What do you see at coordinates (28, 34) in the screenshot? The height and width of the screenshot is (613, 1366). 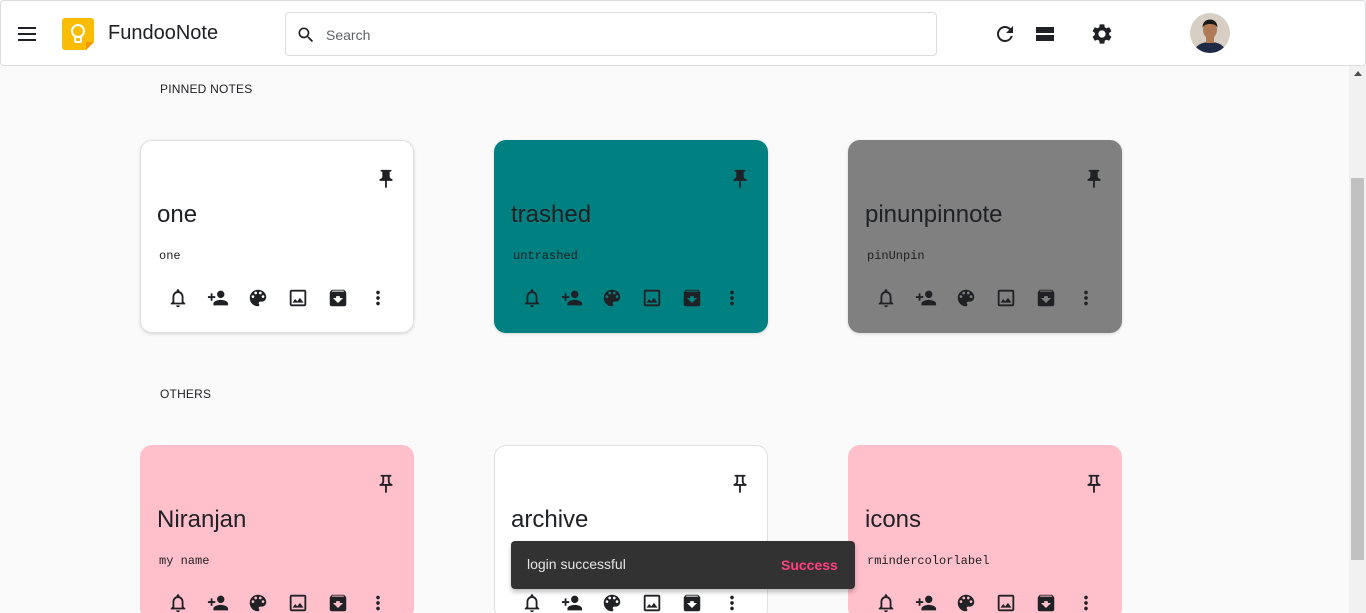 I see `menu-icon` at bounding box center [28, 34].